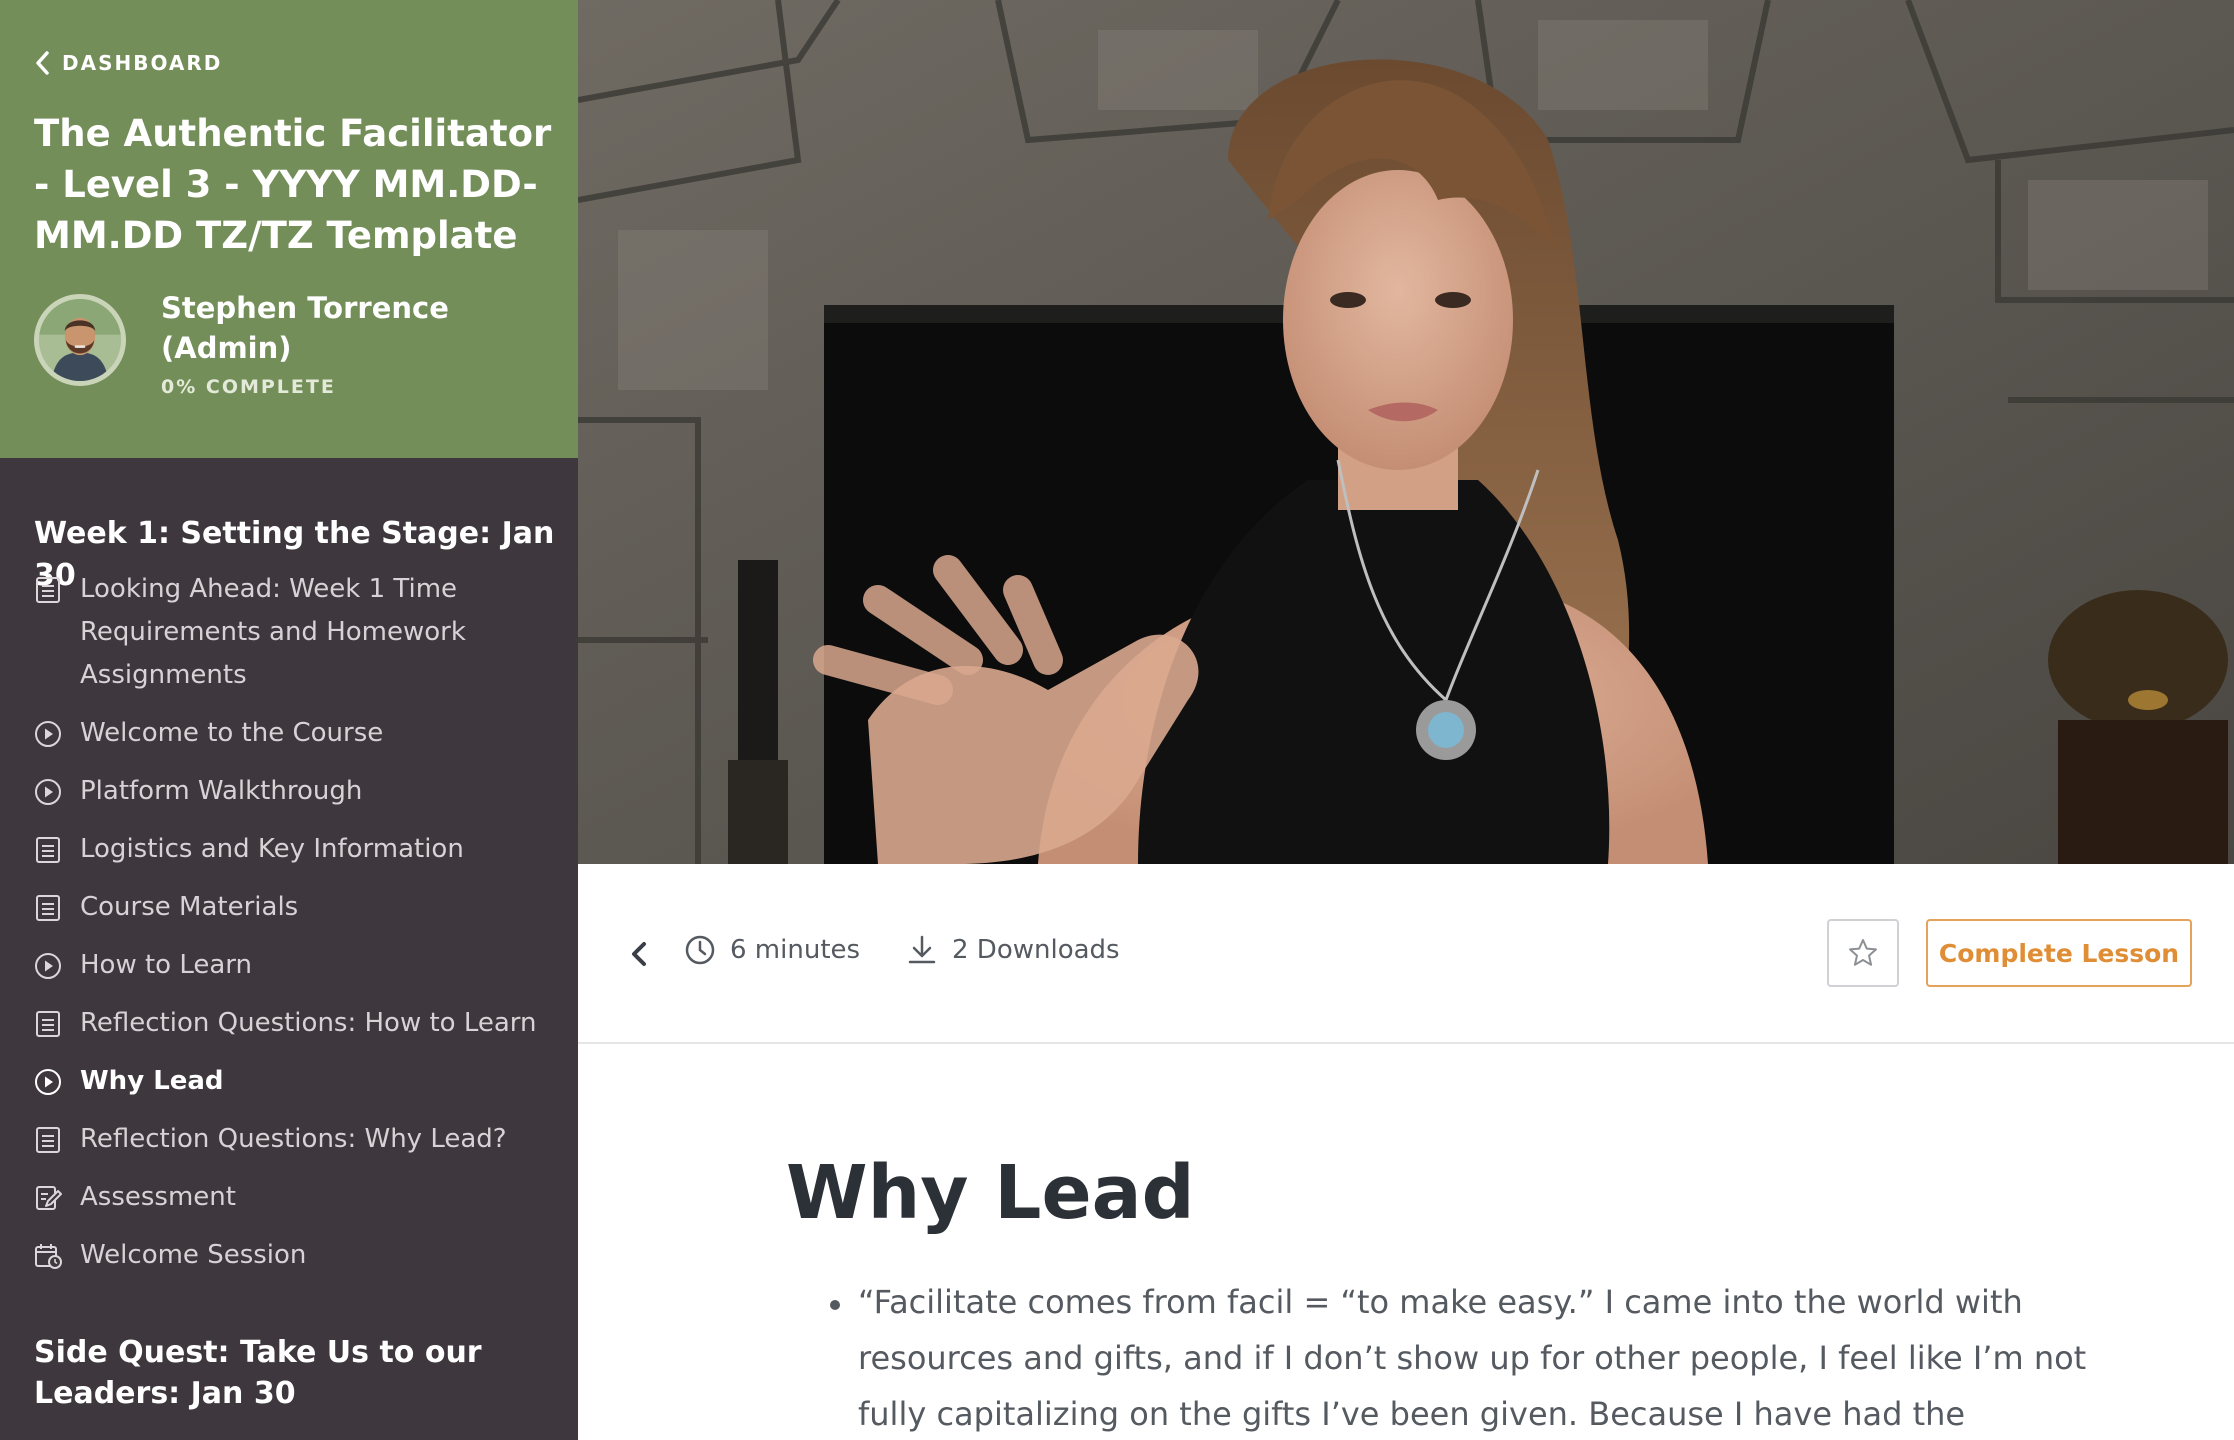 The height and width of the screenshot is (1440, 2234). I want to click on sidebar-lesson-item: Assessment, so click(289, 1197).